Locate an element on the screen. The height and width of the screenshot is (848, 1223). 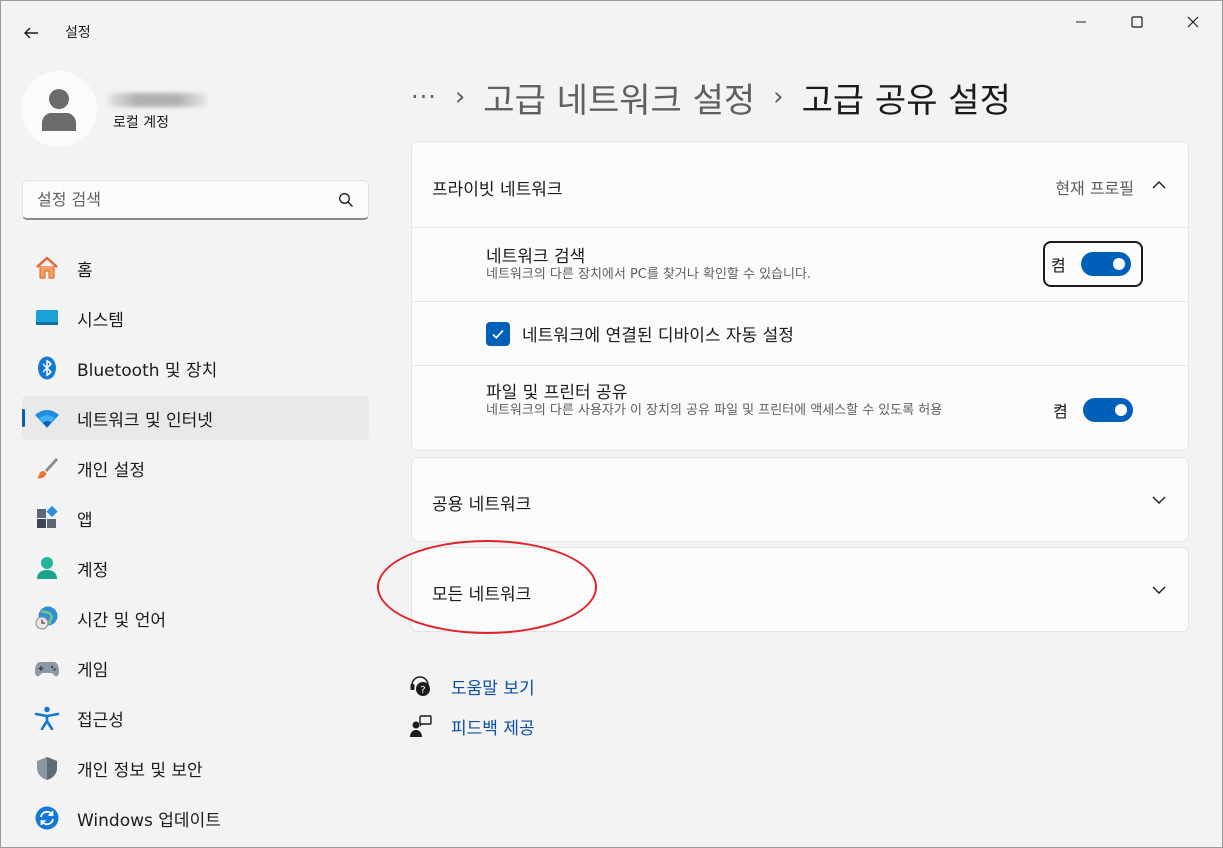
sidebar-item-label: 홈 is located at coordinates (85, 270).